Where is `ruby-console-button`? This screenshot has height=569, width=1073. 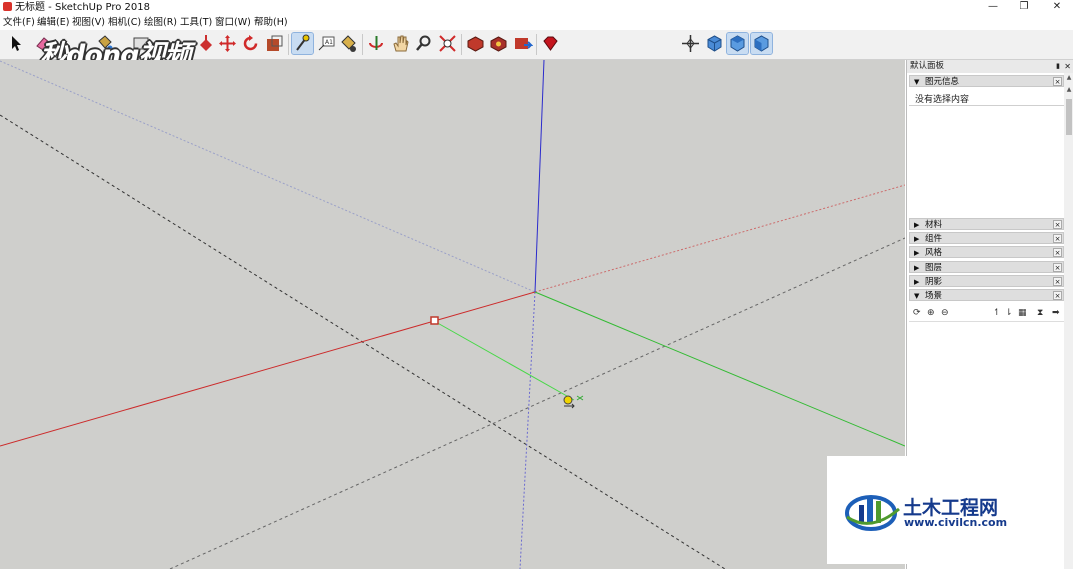
ruby-console-button is located at coordinates (550, 43).